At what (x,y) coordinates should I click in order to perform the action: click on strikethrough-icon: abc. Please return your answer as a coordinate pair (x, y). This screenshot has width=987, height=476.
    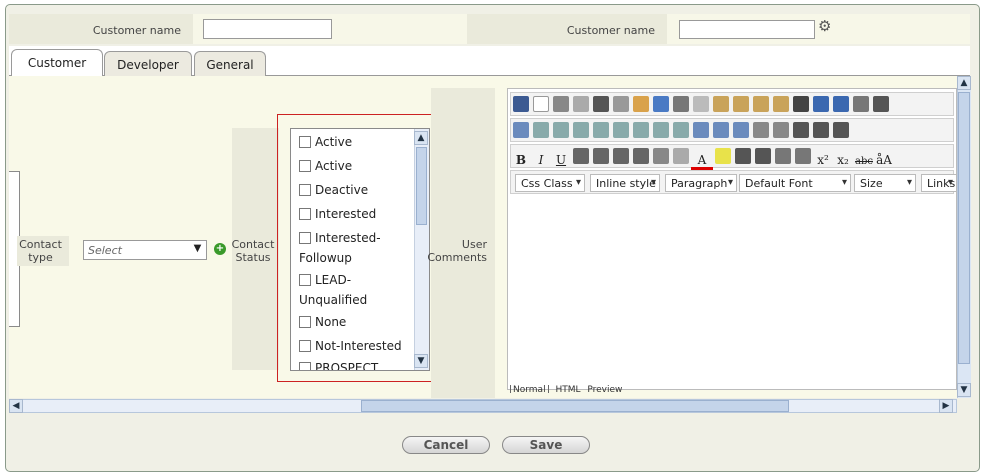
    Looking at the image, I should click on (864, 159).